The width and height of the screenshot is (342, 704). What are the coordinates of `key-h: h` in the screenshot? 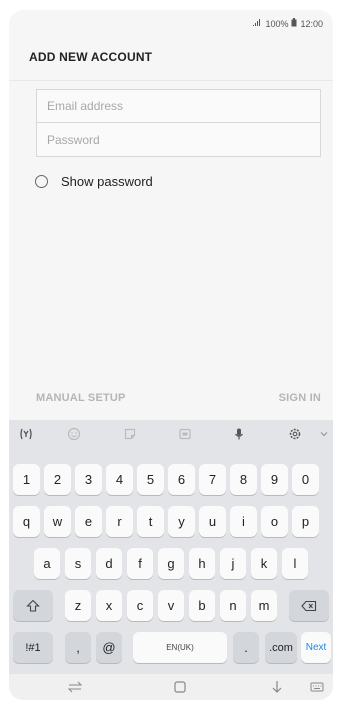 It's located at (202, 563).